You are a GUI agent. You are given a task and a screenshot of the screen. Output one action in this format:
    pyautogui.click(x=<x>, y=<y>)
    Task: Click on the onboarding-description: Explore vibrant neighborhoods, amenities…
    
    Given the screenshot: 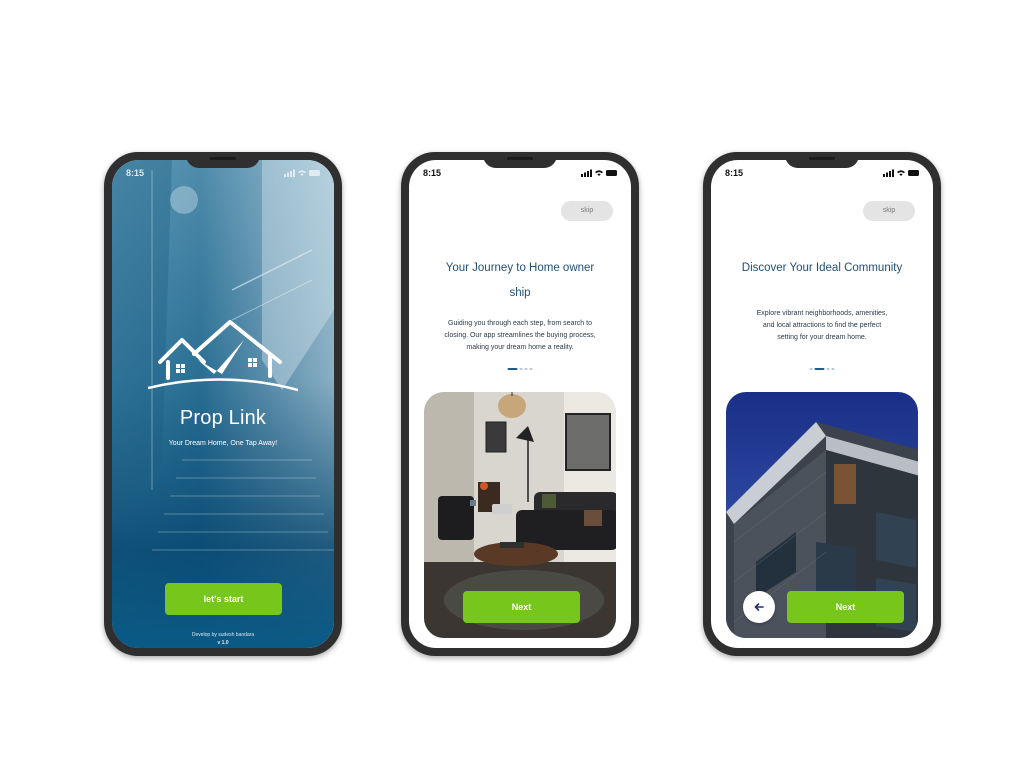 What is the action you would take?
    pyautogui.click(x=822, y=326)
    